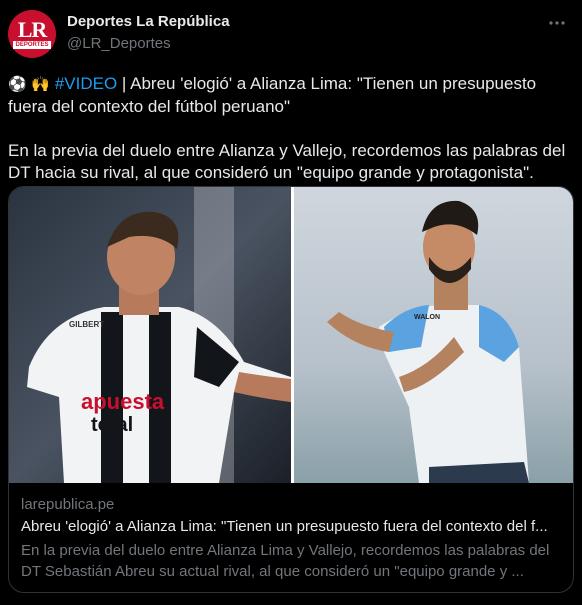 This screenshot has width=582, height=605. Describe the element at coordinates (68, 504) in the screenshot. I see `card-domain: larepublica.pe` at that location.